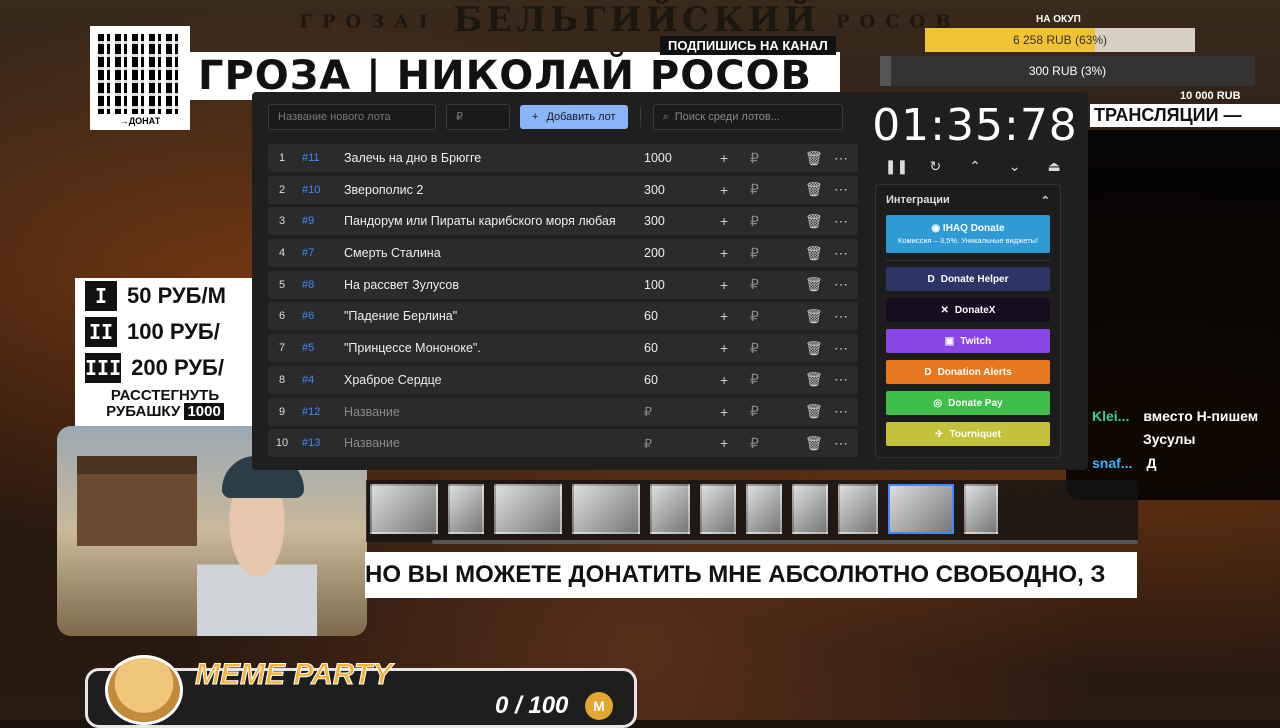 Image resolution: width=1280 pixels, height=728 pixels. I want to click on integration-button: ▣ Twitch, so click(968, 341).